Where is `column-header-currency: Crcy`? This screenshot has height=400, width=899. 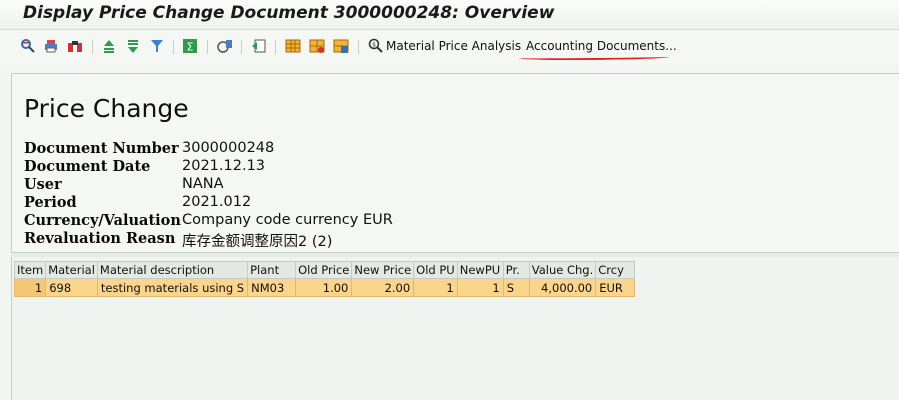 column-header-currency: Crcy is located at coordinates (615, 270).